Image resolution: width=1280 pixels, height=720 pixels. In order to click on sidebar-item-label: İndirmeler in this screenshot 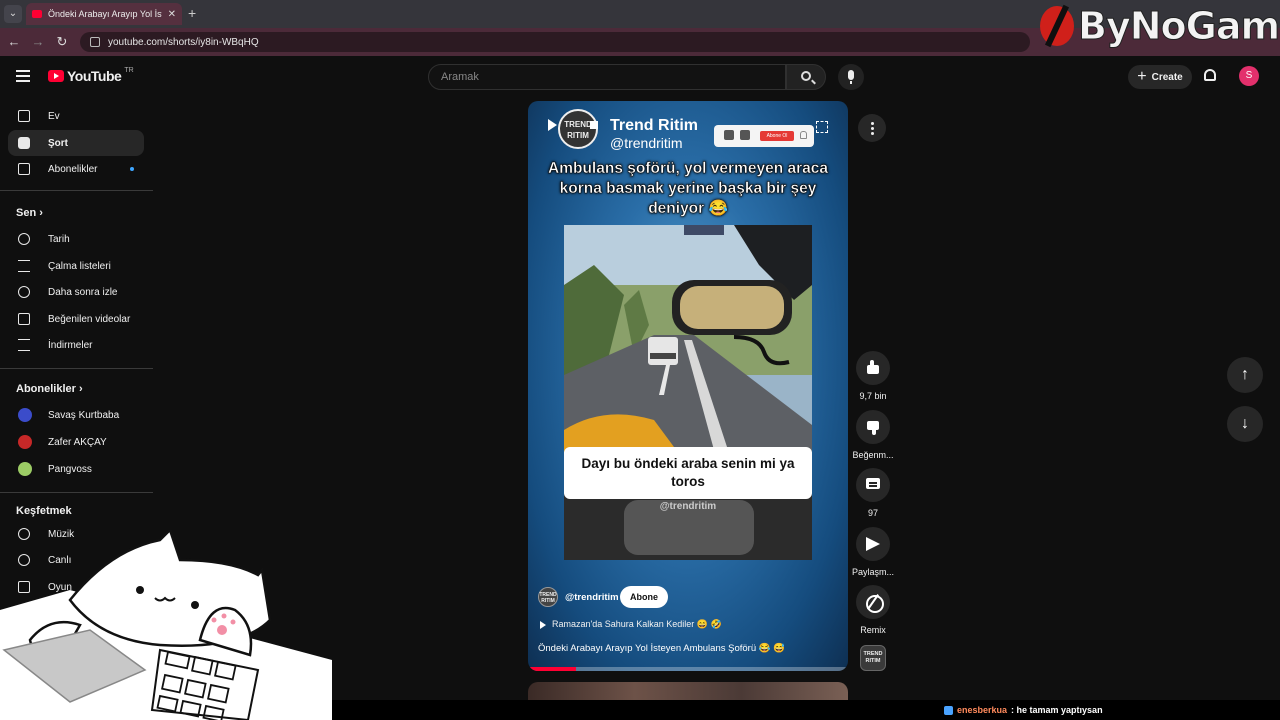, I will do `click(70, 345)`.